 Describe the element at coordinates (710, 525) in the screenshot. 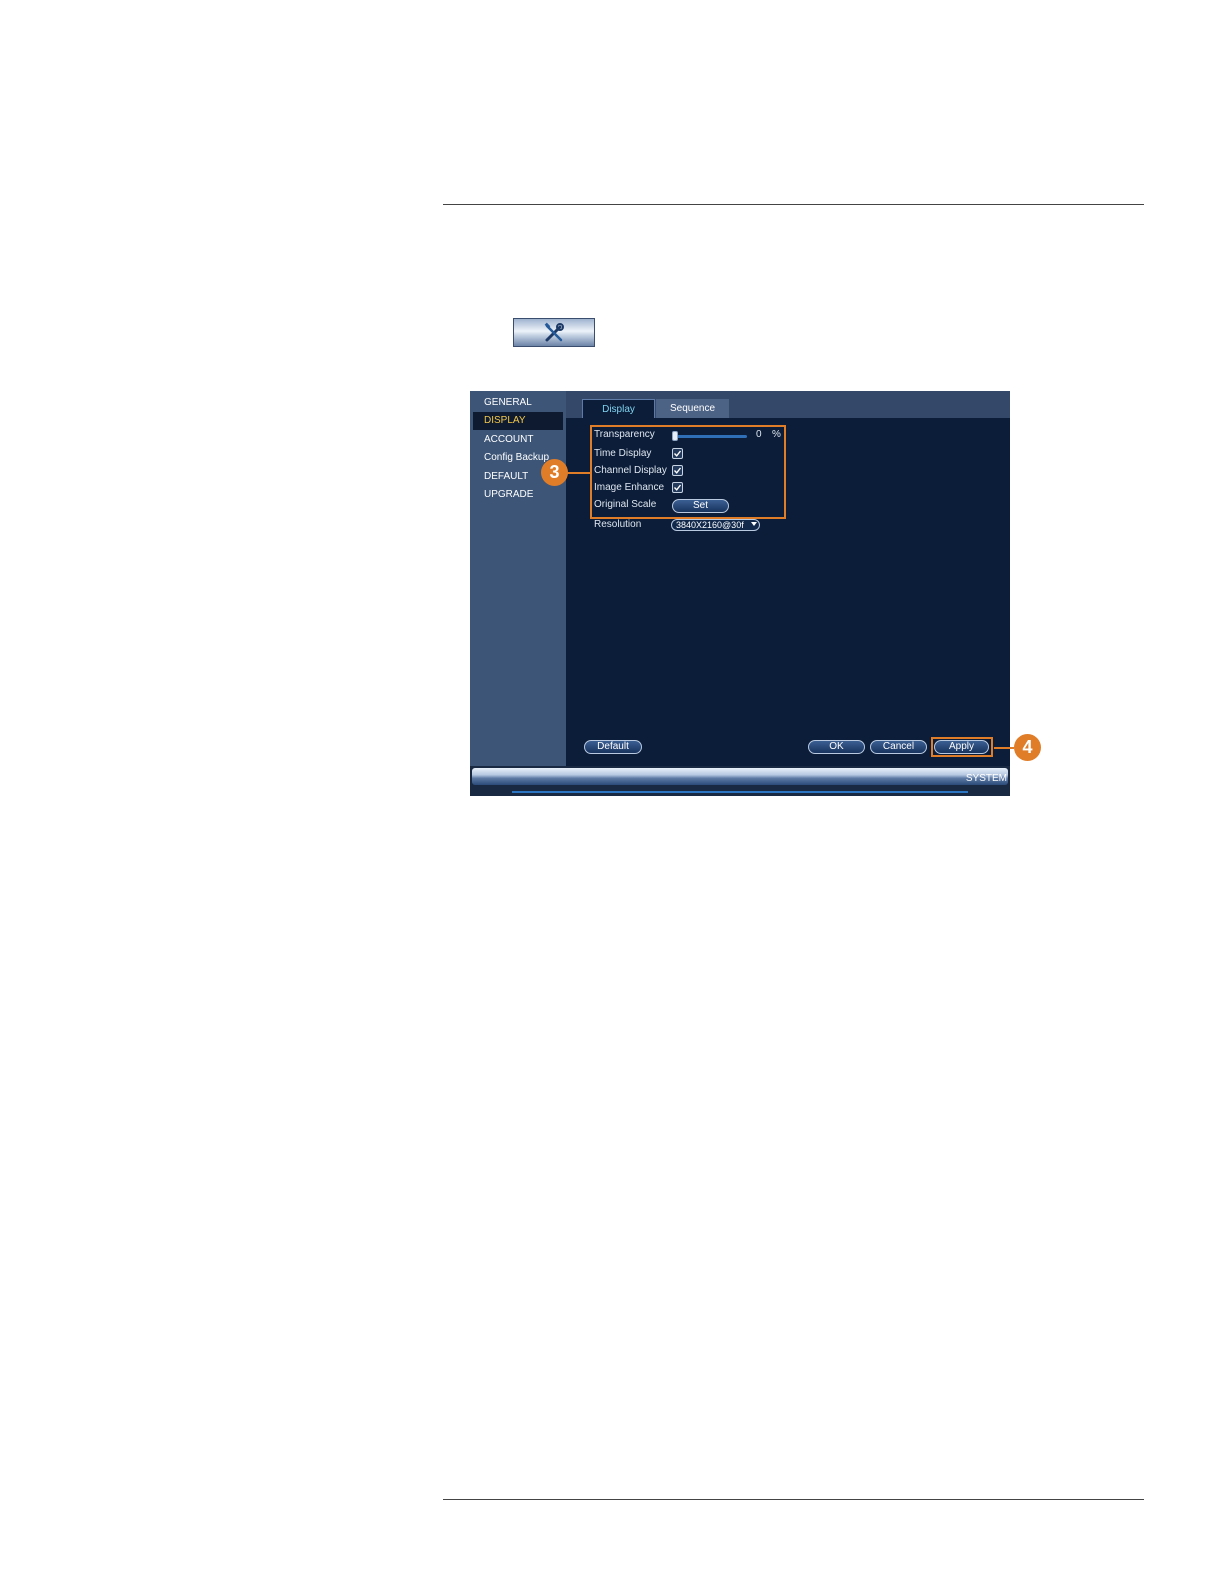

I see `resolution-value: 3840X2160@30f` at that location.